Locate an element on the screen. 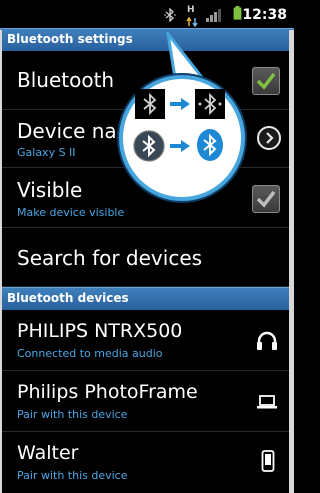 This screenshot has width=320, height=493. section-header-bluetooth-devices: Bluetooth devices is located at coordinates (147, 298).